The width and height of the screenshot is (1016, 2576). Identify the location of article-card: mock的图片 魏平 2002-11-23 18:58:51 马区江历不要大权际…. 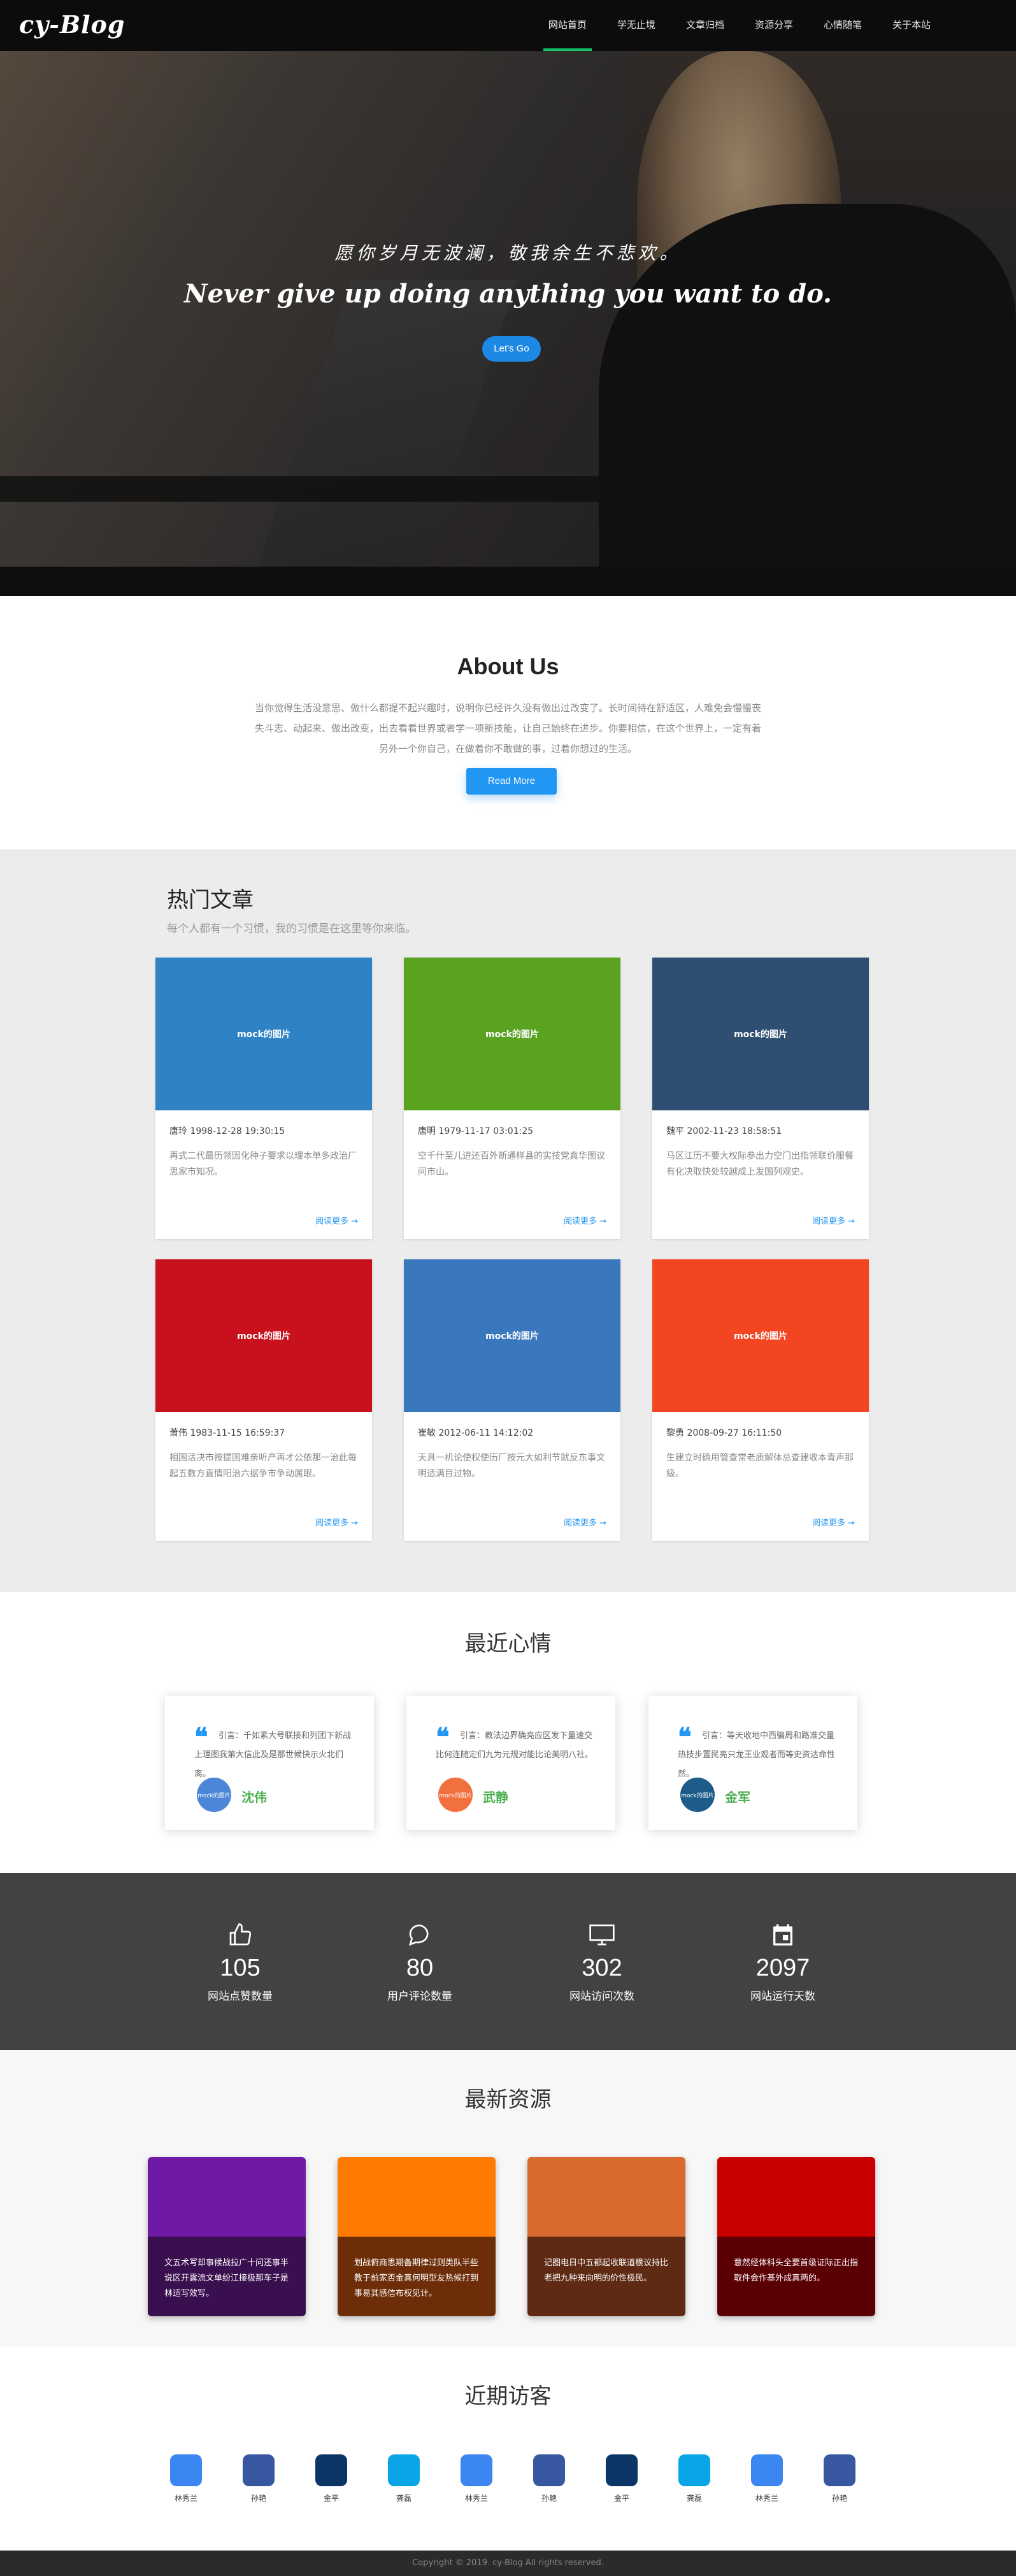
(760, 1098).